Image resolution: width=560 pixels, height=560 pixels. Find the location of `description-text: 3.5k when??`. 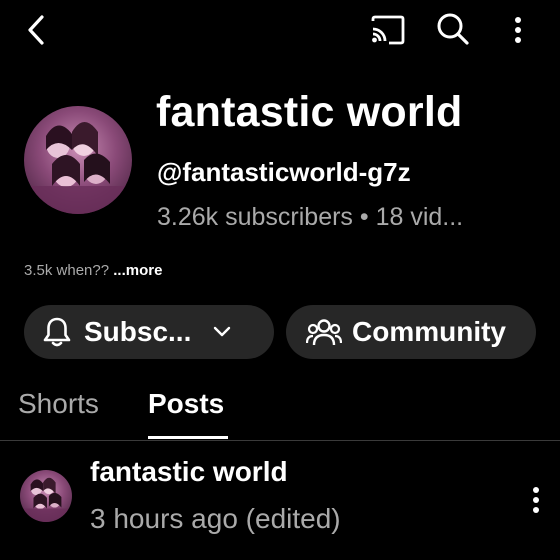

description-text: 3.5k when?? is located at coordinates (67, 270).